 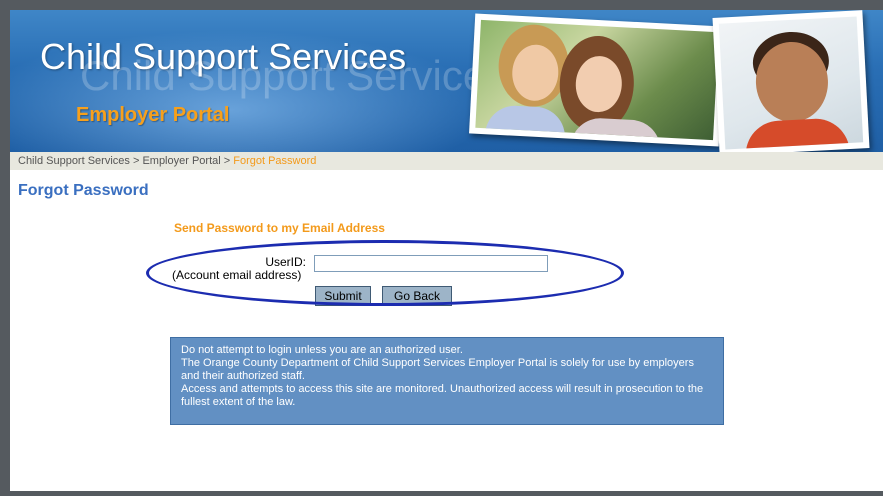 I want to click on go-back-button: Go Back, so click(x=417, y=296).